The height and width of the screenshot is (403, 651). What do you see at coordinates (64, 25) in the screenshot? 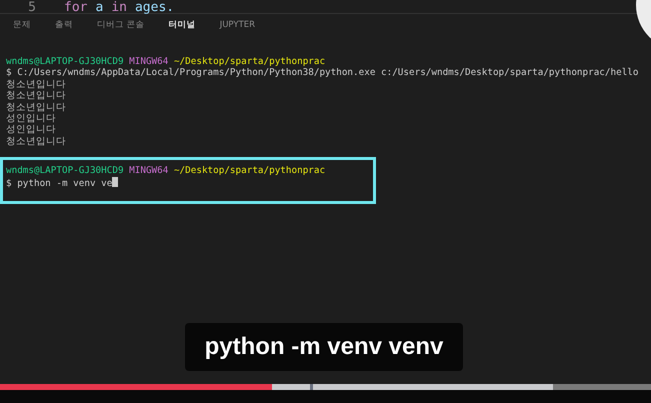
I see `panel-tab: 출력` at bounding box center [64, 25].